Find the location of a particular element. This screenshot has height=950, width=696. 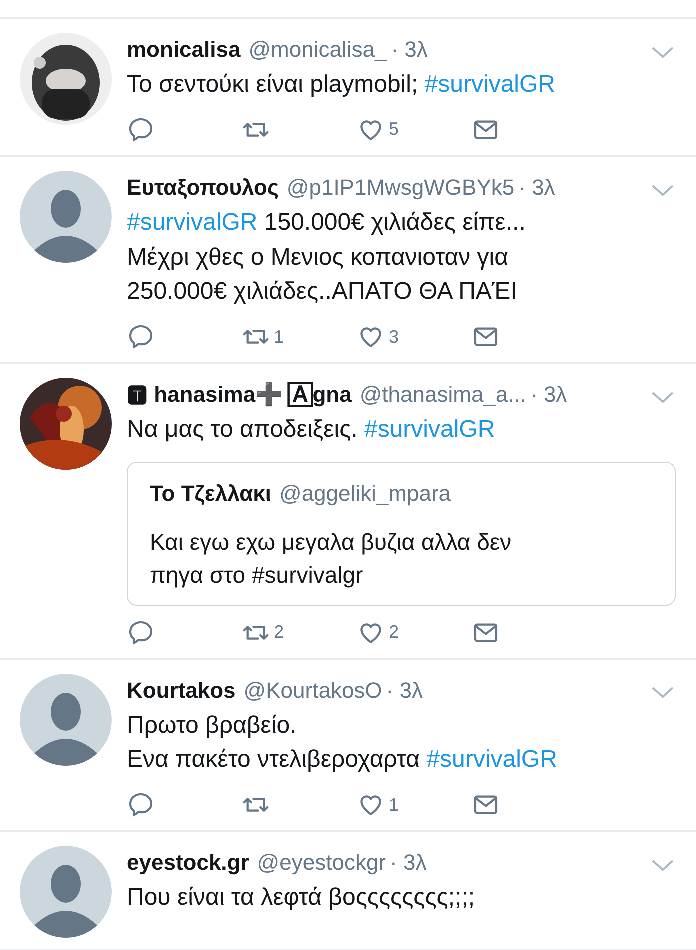

user-name: 🆃 hanasima➕ 🄰gna is located at coordinates (239, 395).